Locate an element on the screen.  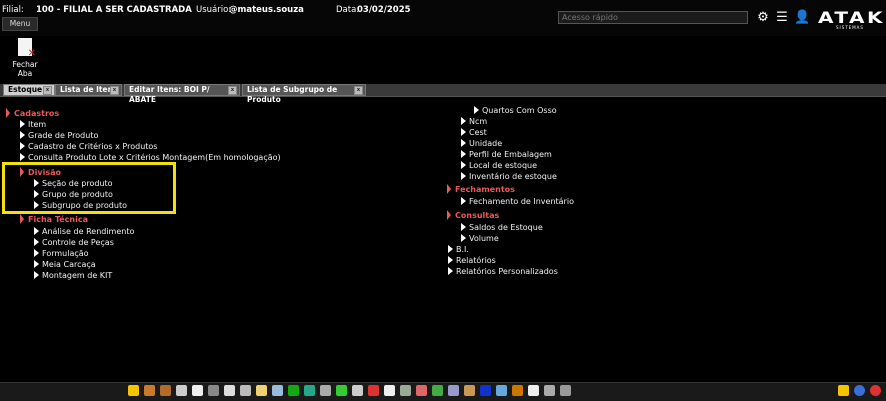
tree-item-unidade: Unidade is located at coordinates (481, 143).